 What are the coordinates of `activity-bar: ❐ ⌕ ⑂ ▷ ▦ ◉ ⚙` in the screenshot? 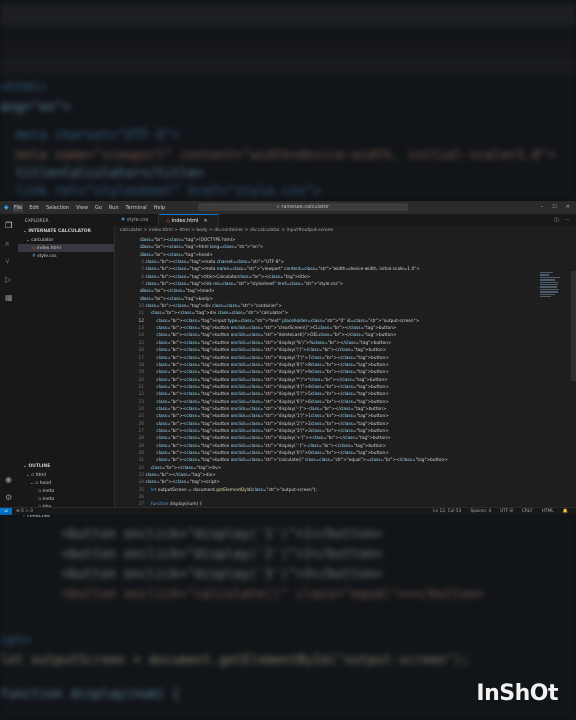 It's located at (9, 361).